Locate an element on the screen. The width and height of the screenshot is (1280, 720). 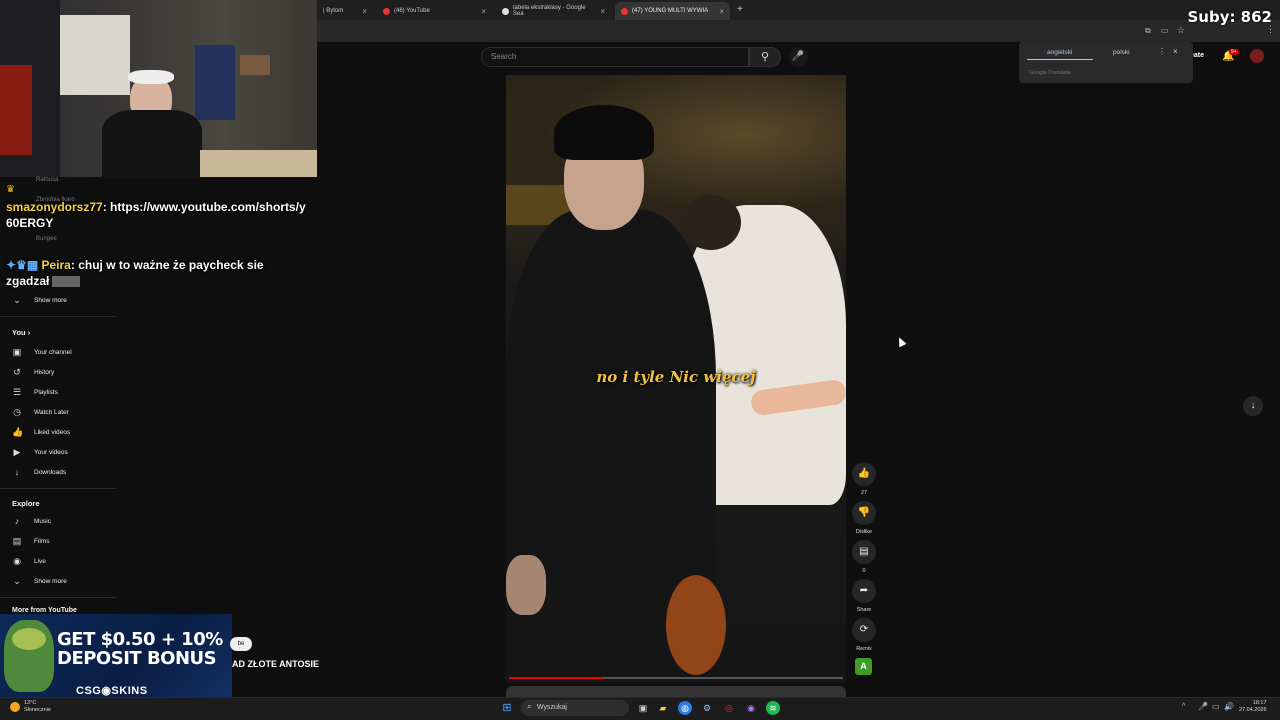
remix-label: Remix is located at coordinates (864, 649).